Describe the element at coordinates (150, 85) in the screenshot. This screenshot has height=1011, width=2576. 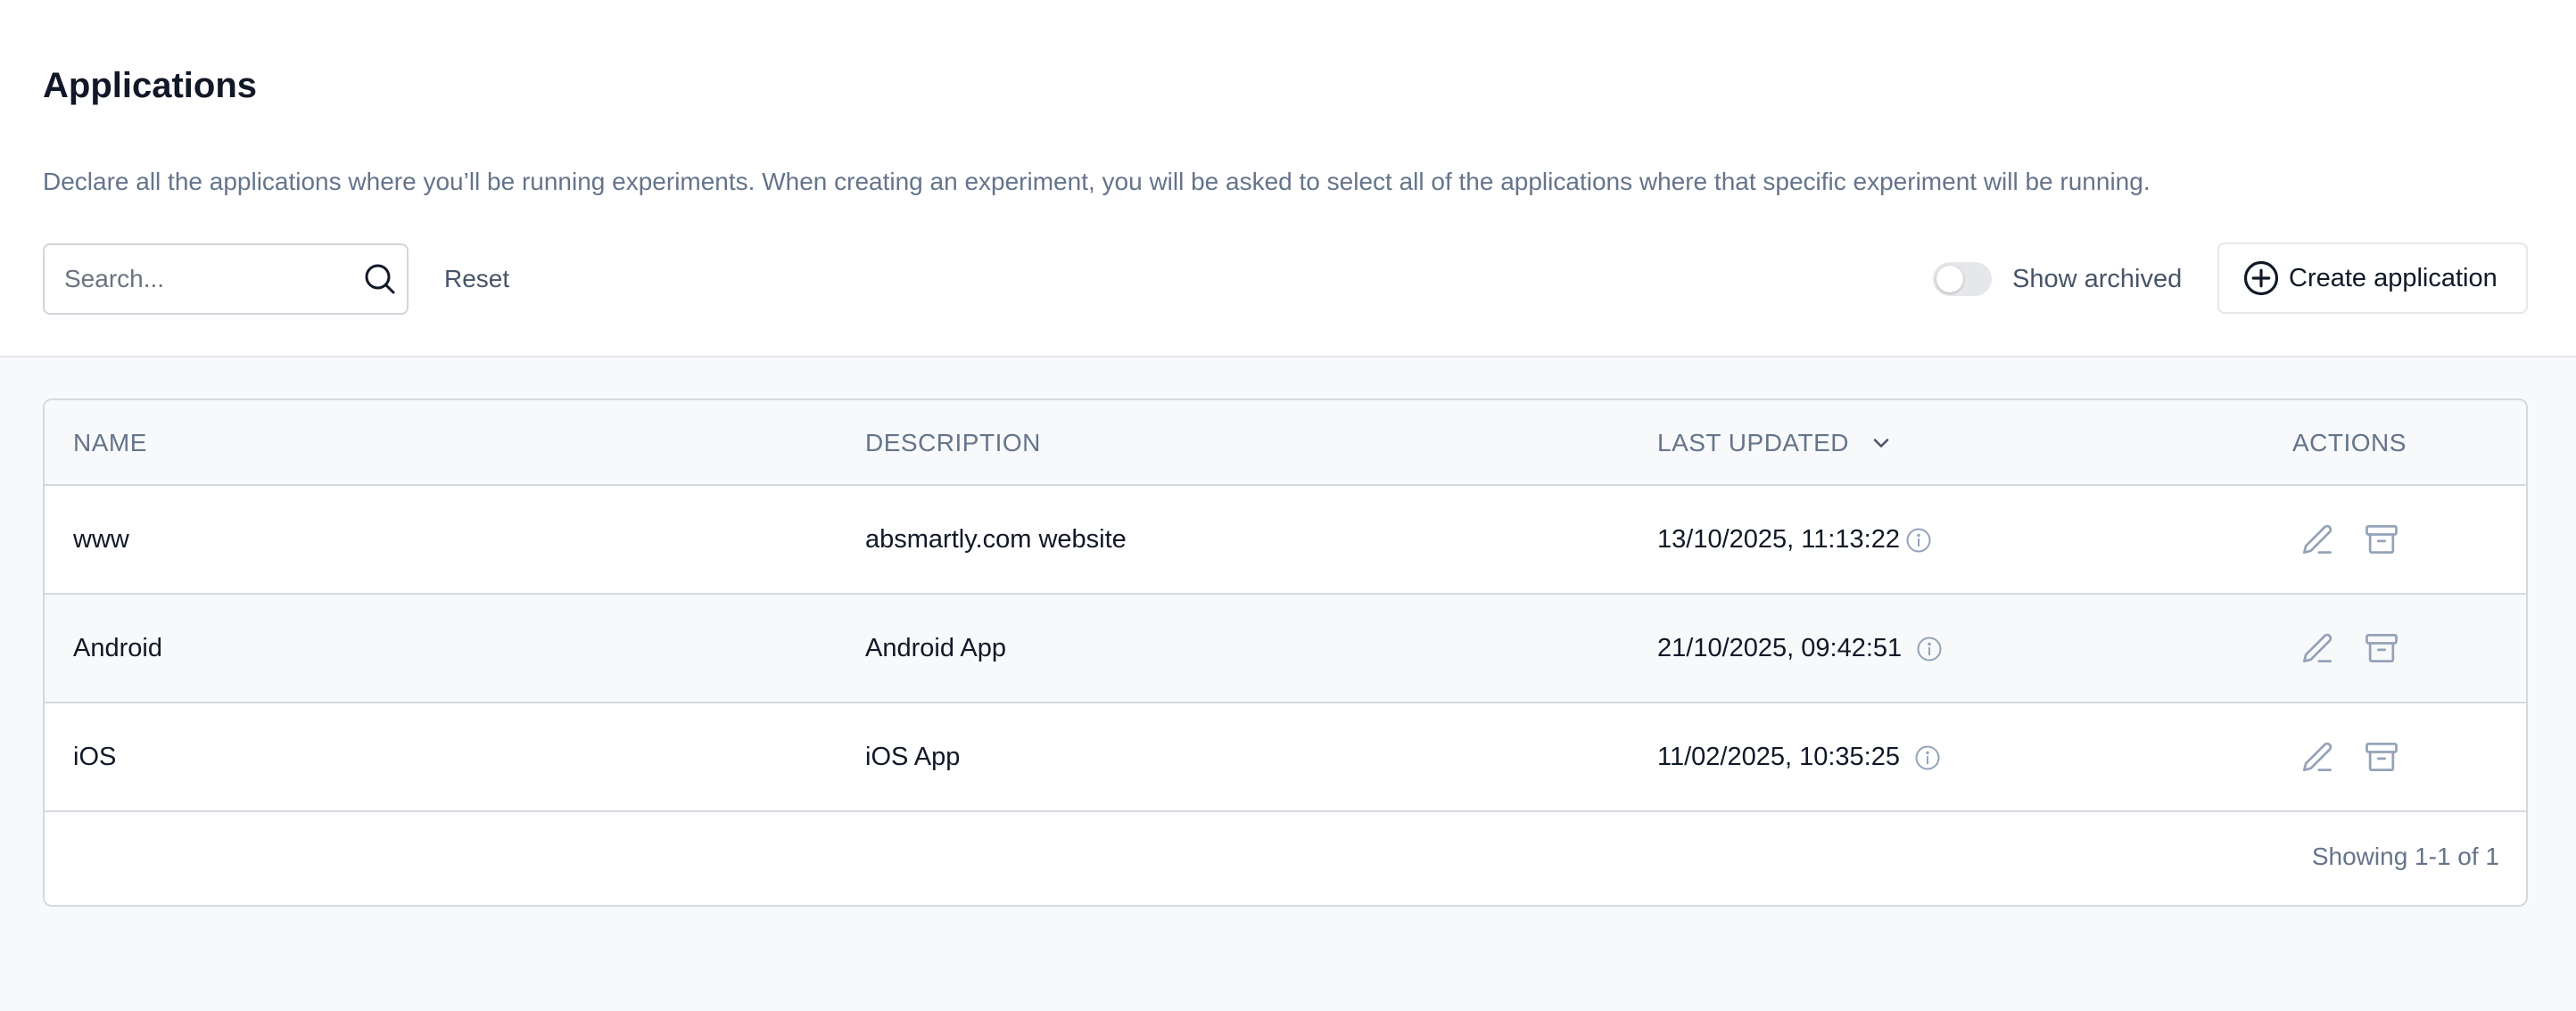
I see `page-title: Applications` at that location.